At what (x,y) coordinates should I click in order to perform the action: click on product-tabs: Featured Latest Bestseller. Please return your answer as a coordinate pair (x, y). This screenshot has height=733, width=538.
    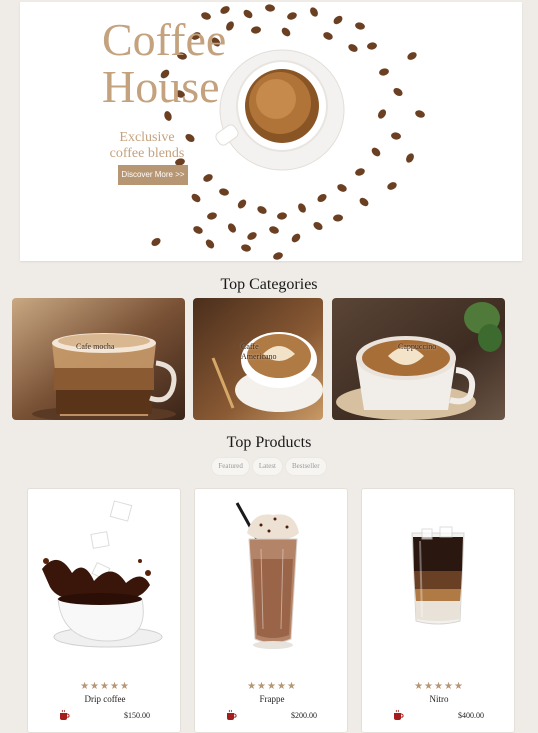
    Looking at the image, I should click on (269, 466).